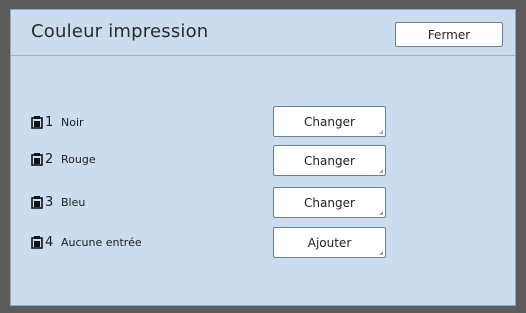 The width and height of the screenshot is (526, 313). What do you see at coordinates (263, 33) in the screenshot?
I see `dialog-header: Couleur impression Fermer` at bounding box center [263, 33].